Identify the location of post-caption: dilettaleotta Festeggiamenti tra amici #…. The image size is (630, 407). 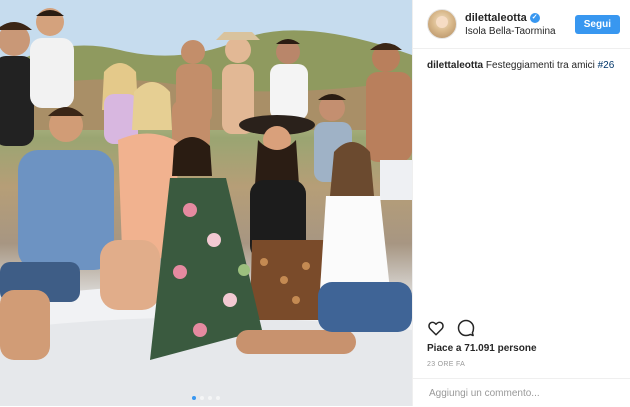
(521, 66).